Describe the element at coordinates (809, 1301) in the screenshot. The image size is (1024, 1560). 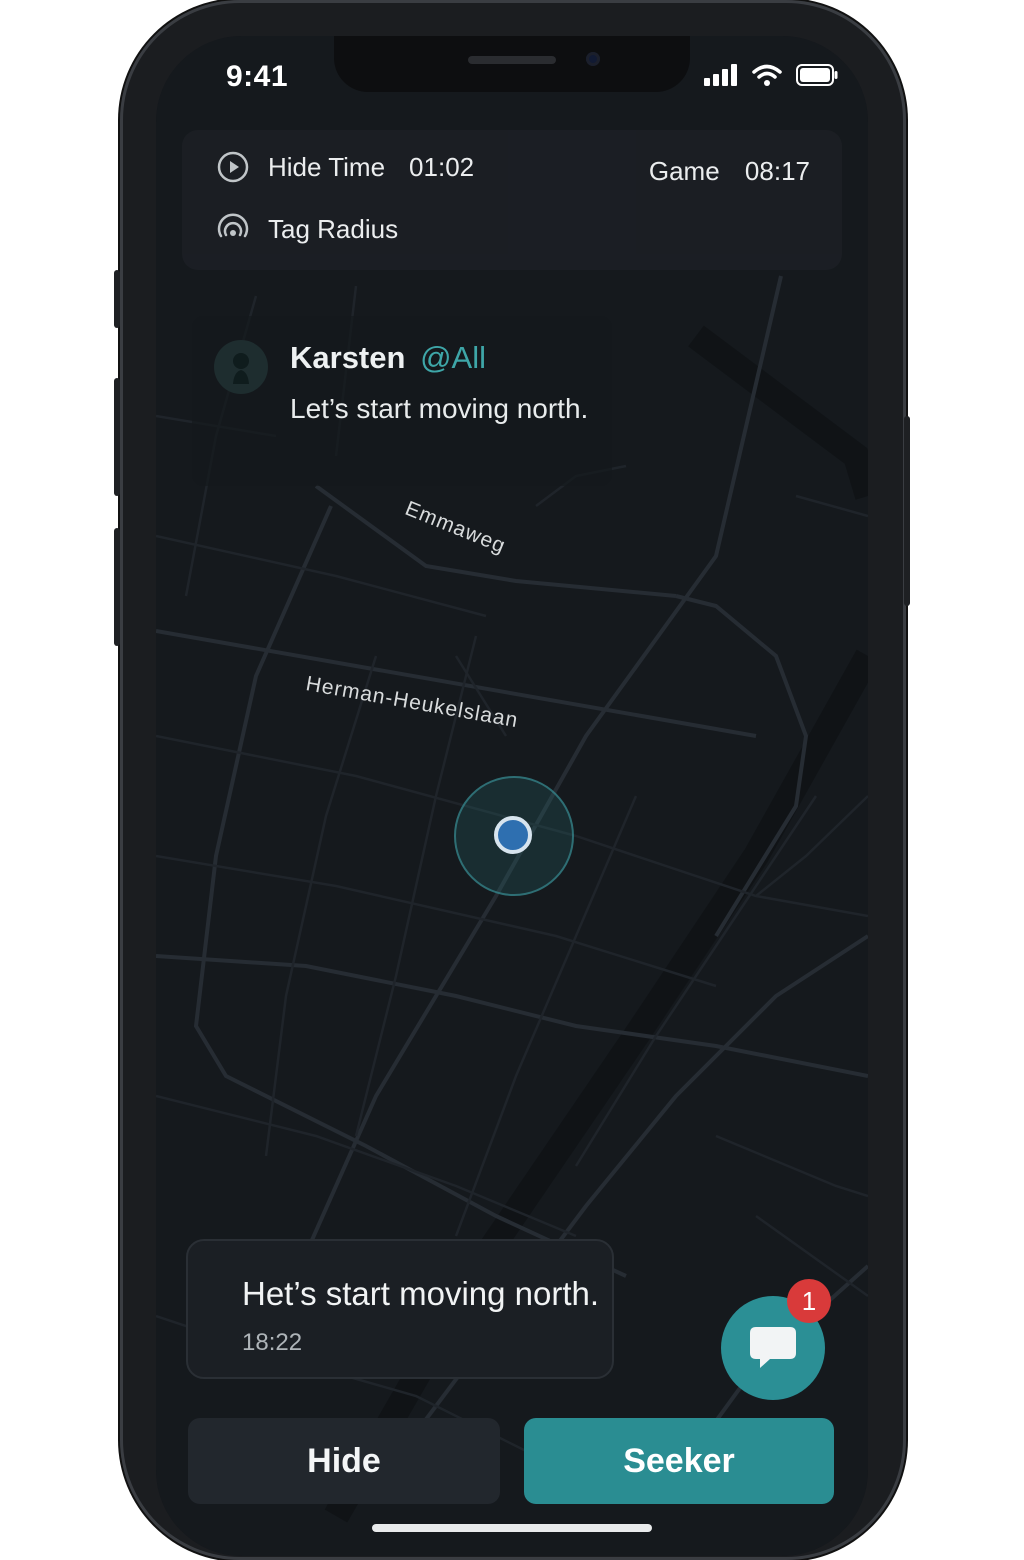
I see `unread-count-badge: 1` at that location.